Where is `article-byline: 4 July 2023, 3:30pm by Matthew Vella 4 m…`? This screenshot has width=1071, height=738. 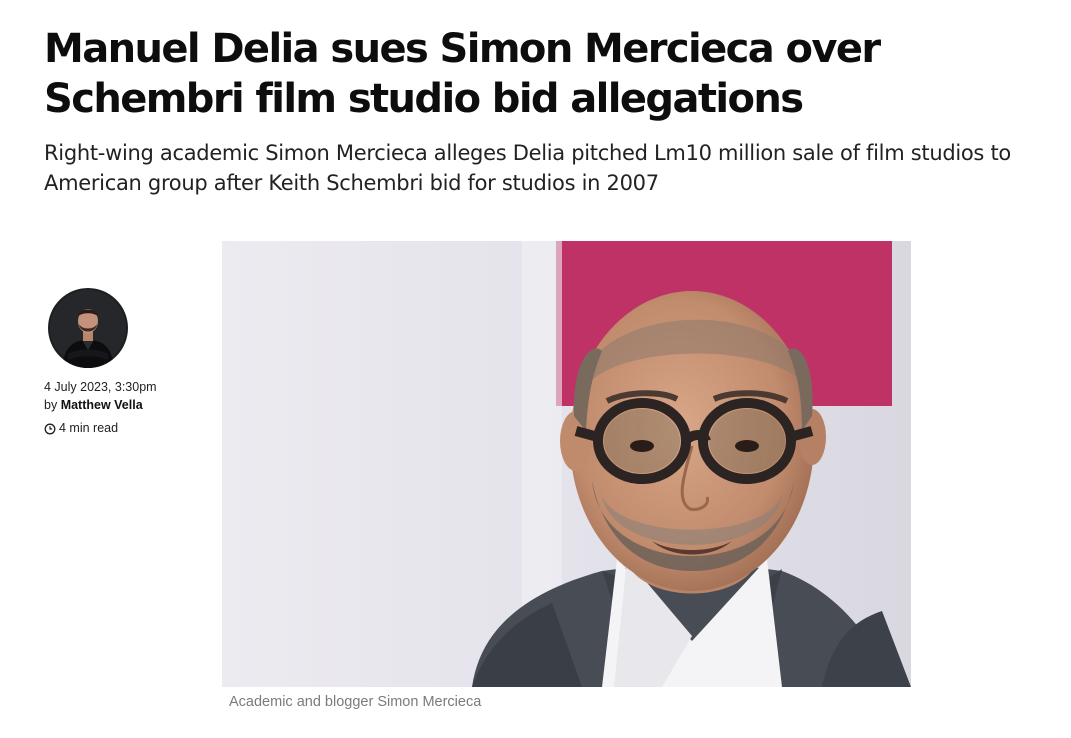 article-byline: 4 July 2023, 3:30pm by Matthew Vella 4 m… is located at coordinates (124, 362).